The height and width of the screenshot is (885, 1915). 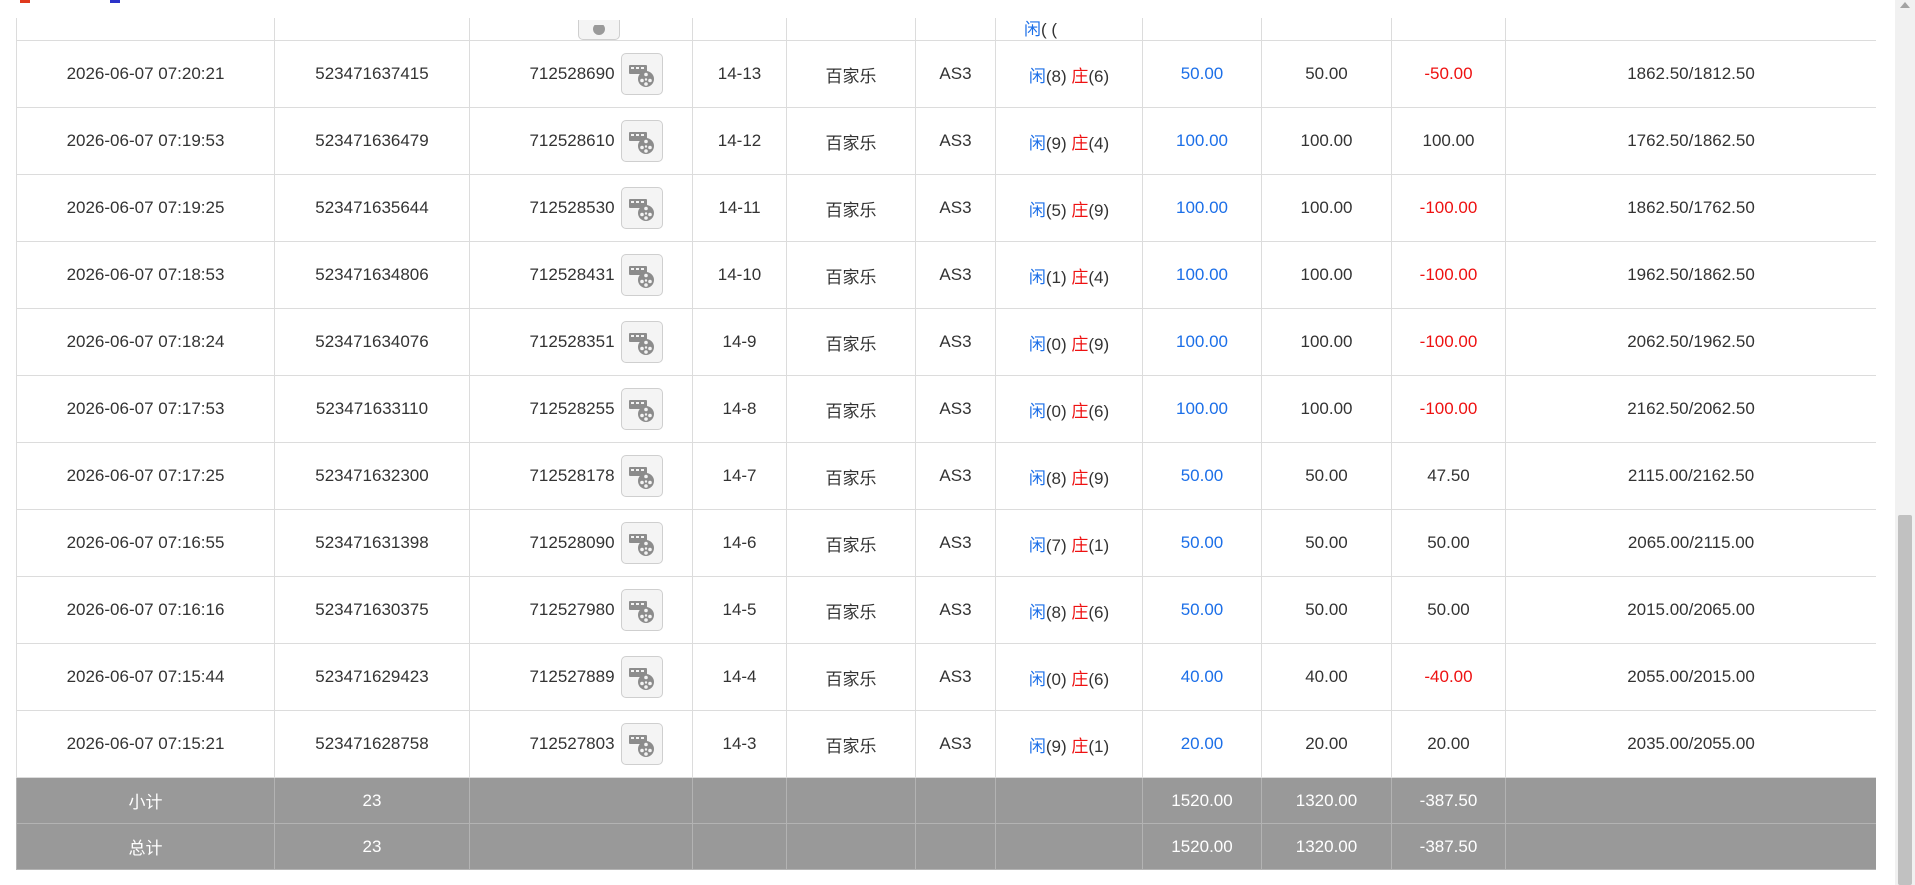 What do you see at coordinates (1905, 442) in the screenshot?
I see `vertical-scrollbar` at bounding box center [1905, 442].